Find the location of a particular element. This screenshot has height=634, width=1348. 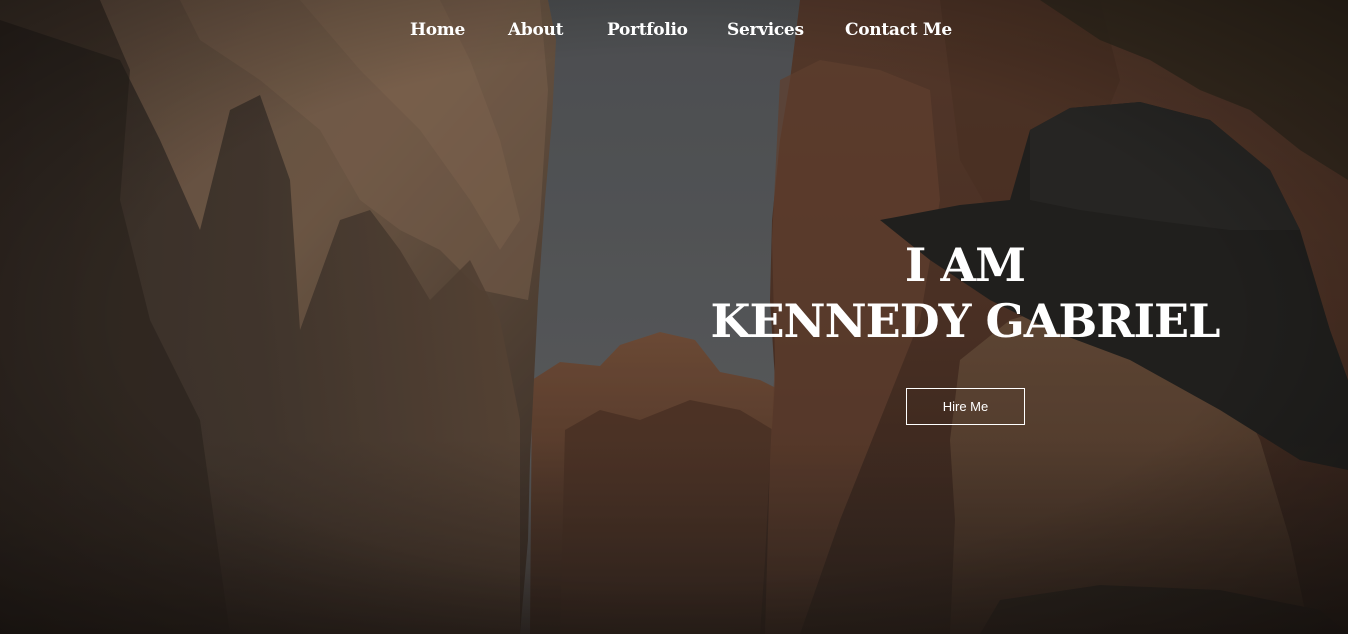

nav-contact-link: Contact Me is located at coordinates (898, 30).